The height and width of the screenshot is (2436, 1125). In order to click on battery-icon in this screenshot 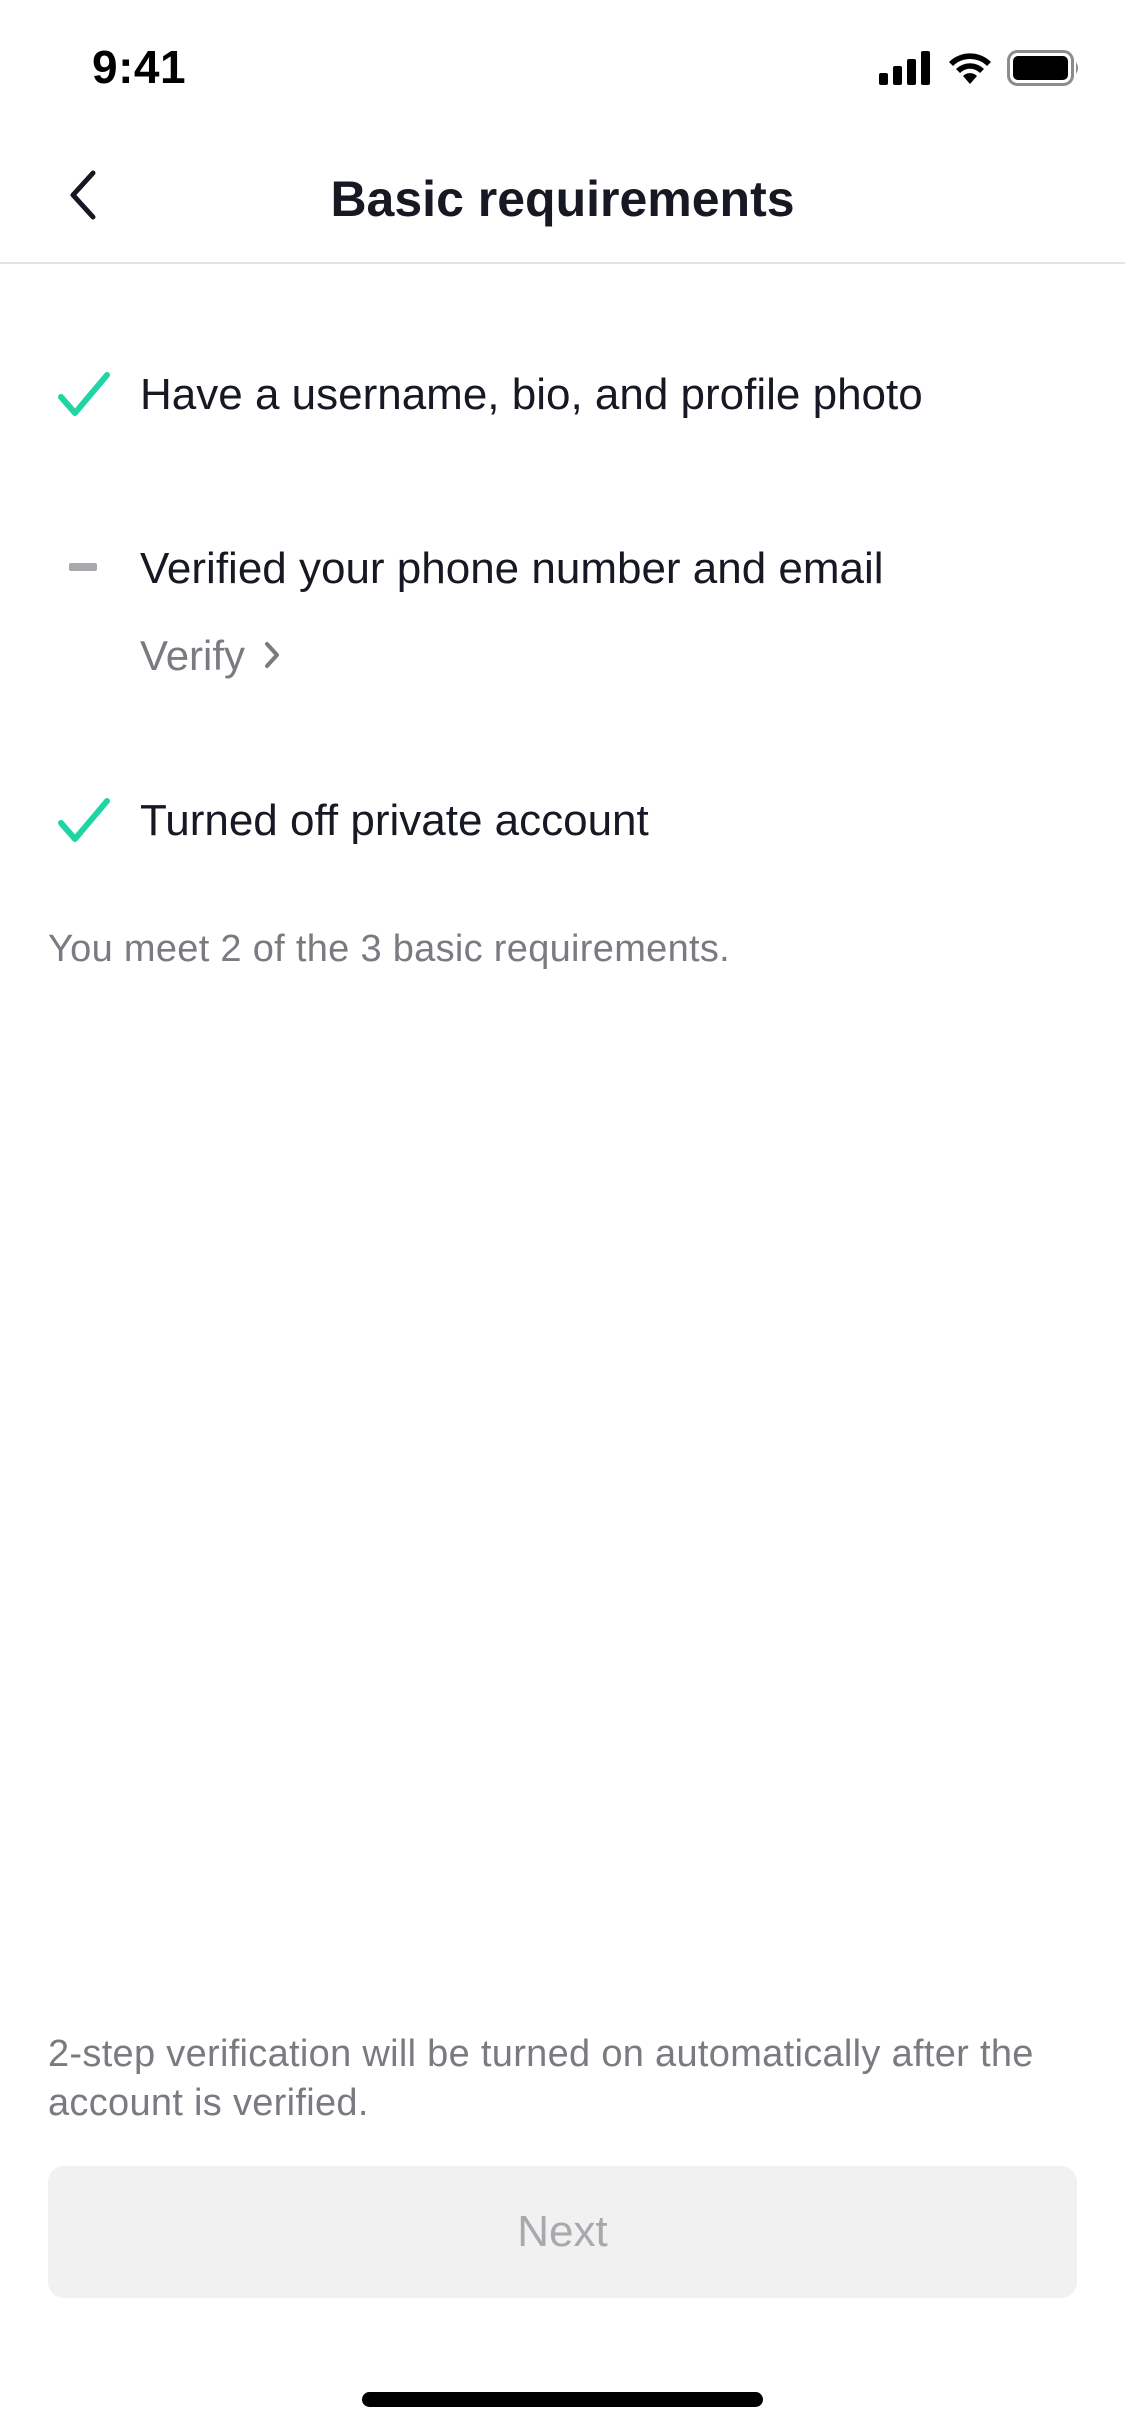, I will do `click(1044, 68)`.